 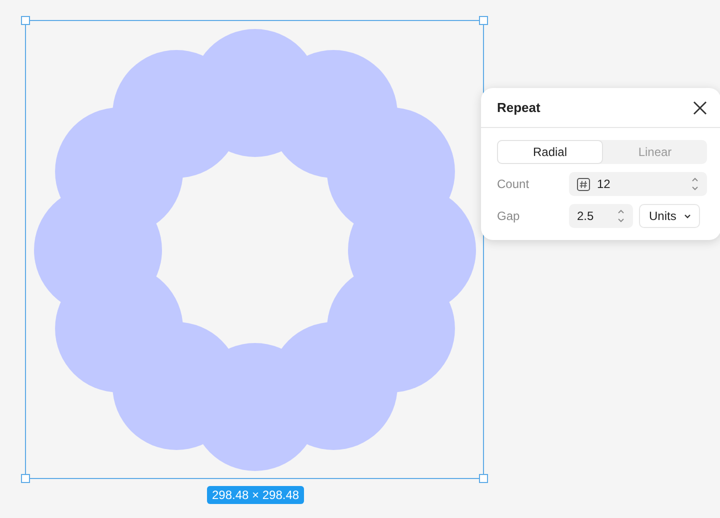 What do you see at coordinates (688, 216) in the screenshot?
I see `caret-icon` at bounding box center [688, 216].